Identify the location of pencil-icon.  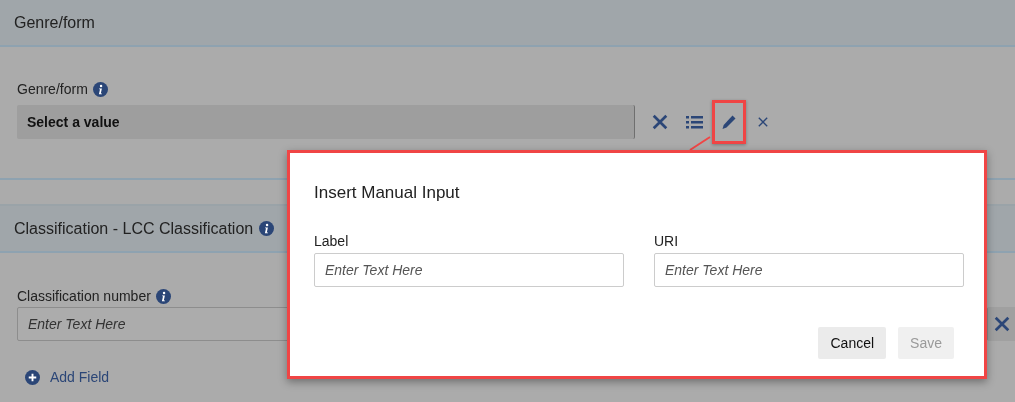
(729, 122).